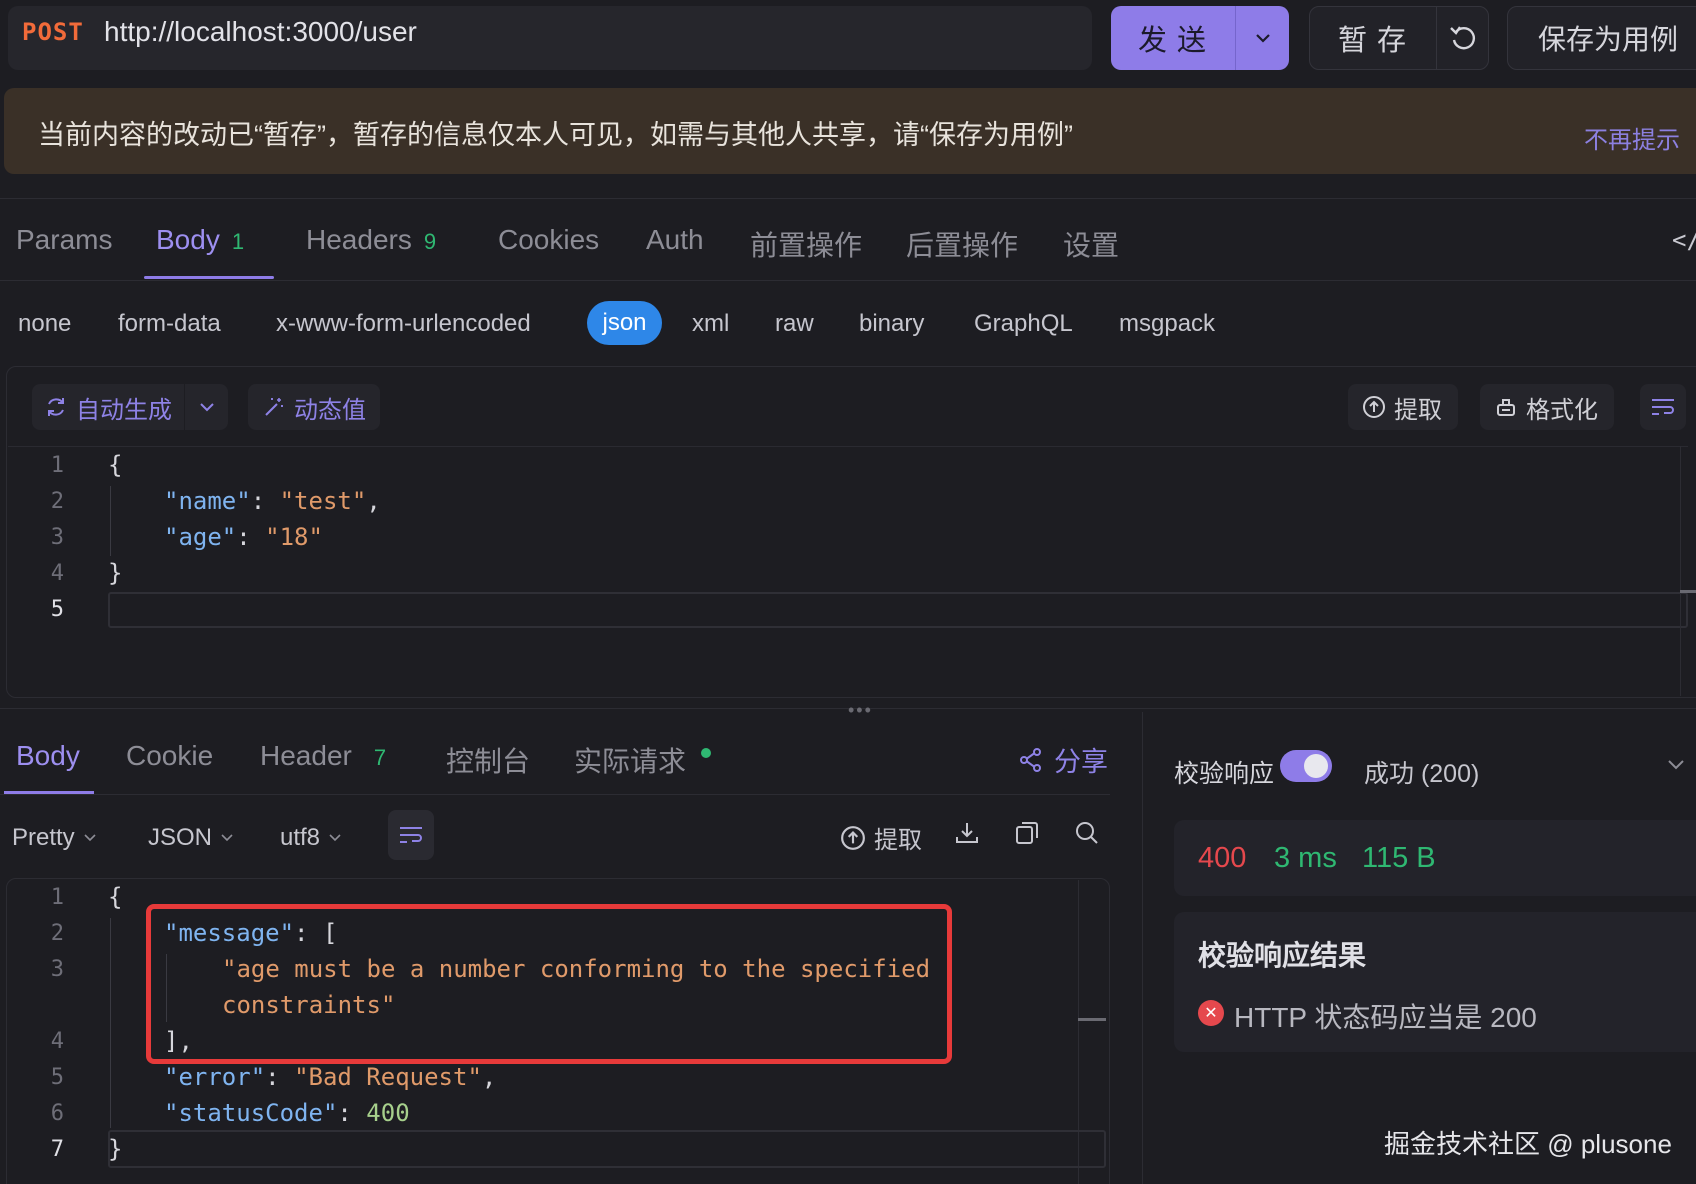 The width and height of the screenshot is (1696, 1184). I want to click on body-type-raw: raw, so click(794, 324).